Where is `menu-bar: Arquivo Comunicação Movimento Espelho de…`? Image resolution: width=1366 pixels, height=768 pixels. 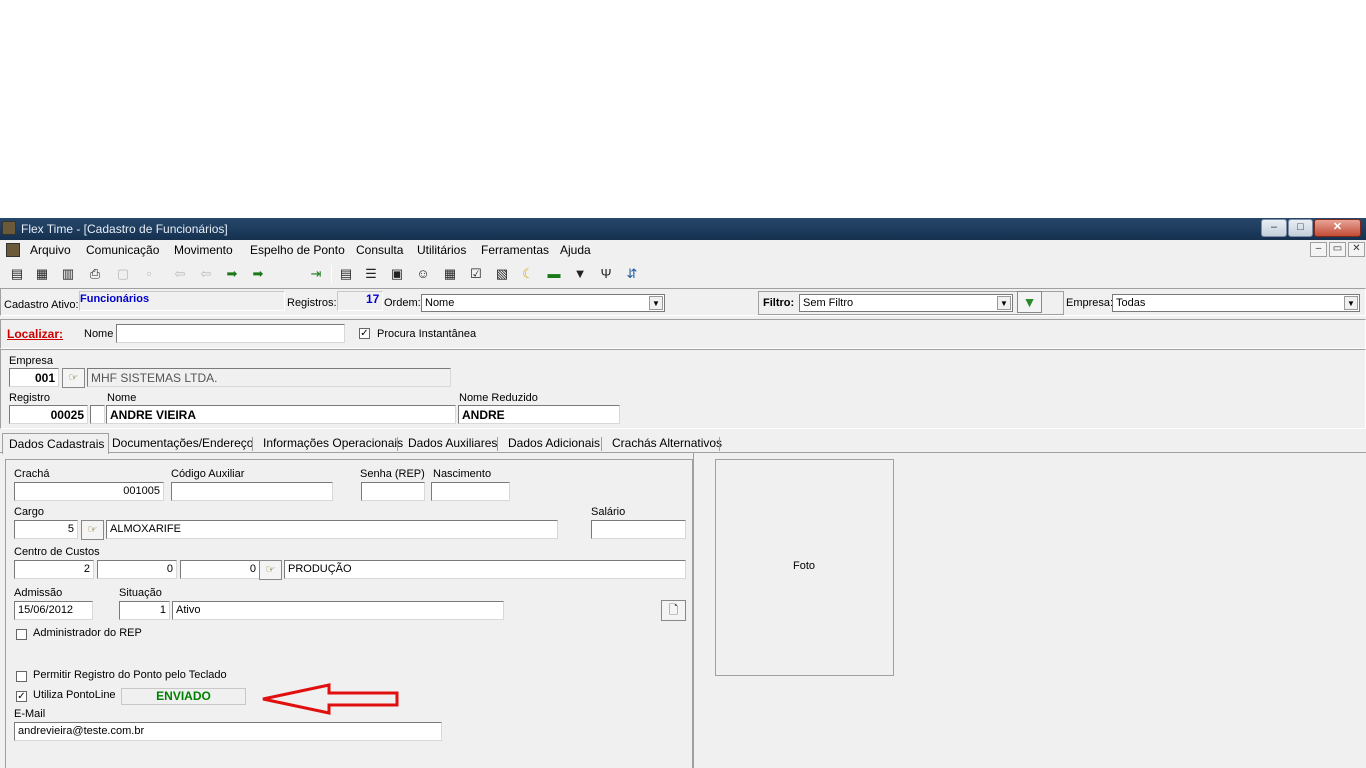 menu-bar: Arquivo Comunicação Movimento Espelho de… is located at coordinates (683, 250).